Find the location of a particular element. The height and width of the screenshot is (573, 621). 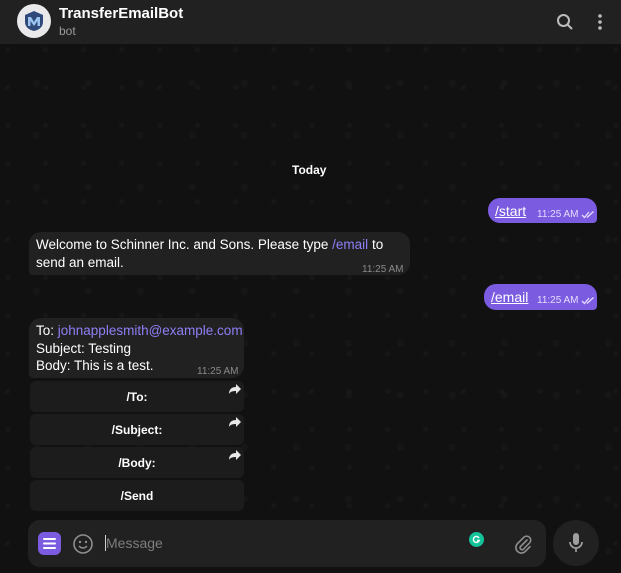

keyboard-button-send: /Send is located at coordinates (137, 495).